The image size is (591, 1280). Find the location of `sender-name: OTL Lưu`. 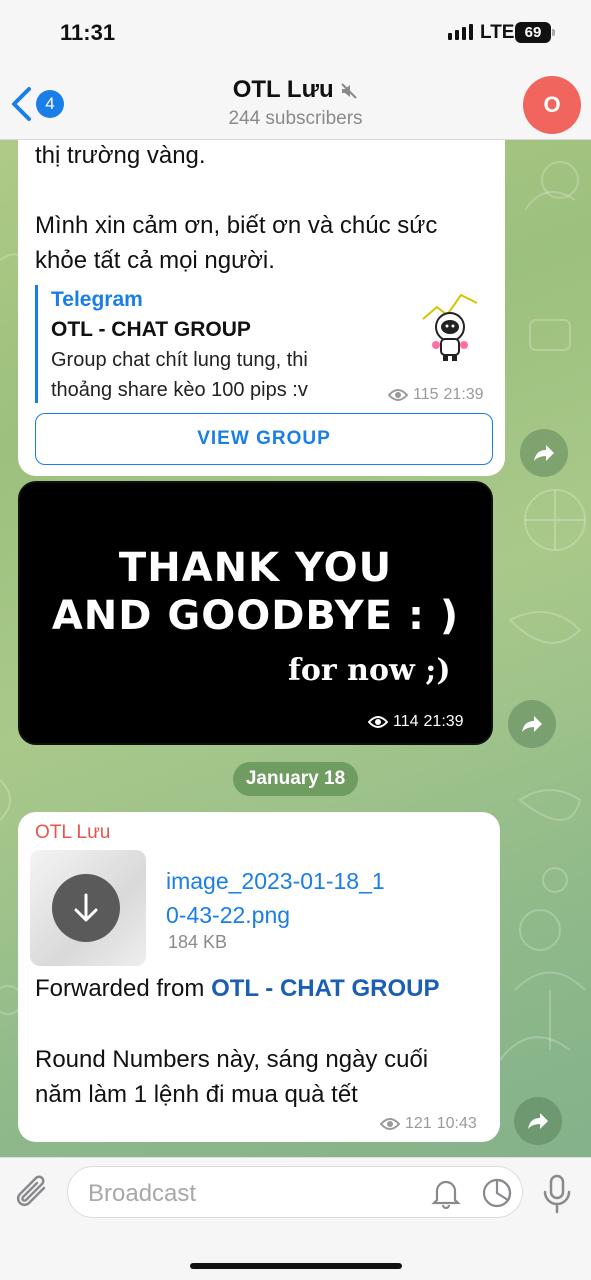

sender-name: OTL Lưu is located at coordinates (72, 833).